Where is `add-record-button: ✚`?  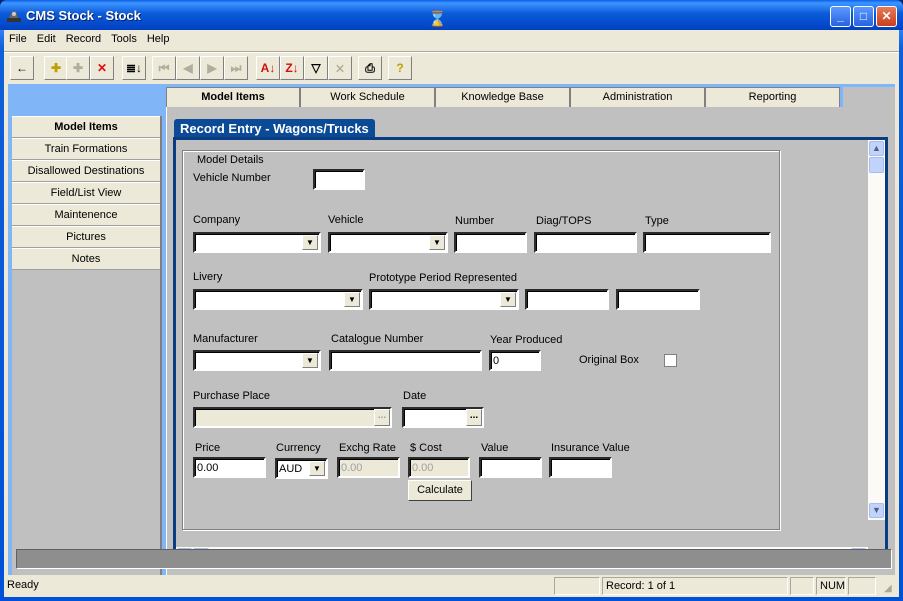 add-record-button: ✚ is located at coordinates (56, 68).